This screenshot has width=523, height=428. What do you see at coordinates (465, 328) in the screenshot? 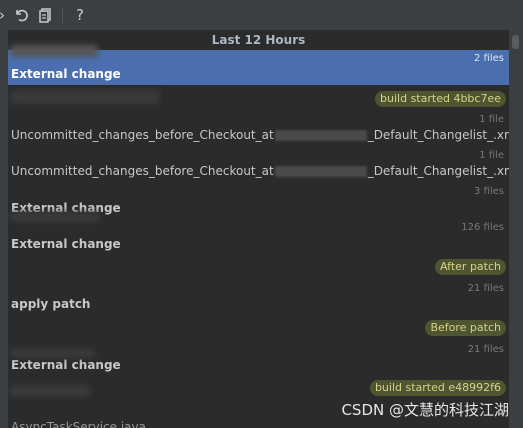
I see `label-badge: Before patch` at bounding box center [465, 328].